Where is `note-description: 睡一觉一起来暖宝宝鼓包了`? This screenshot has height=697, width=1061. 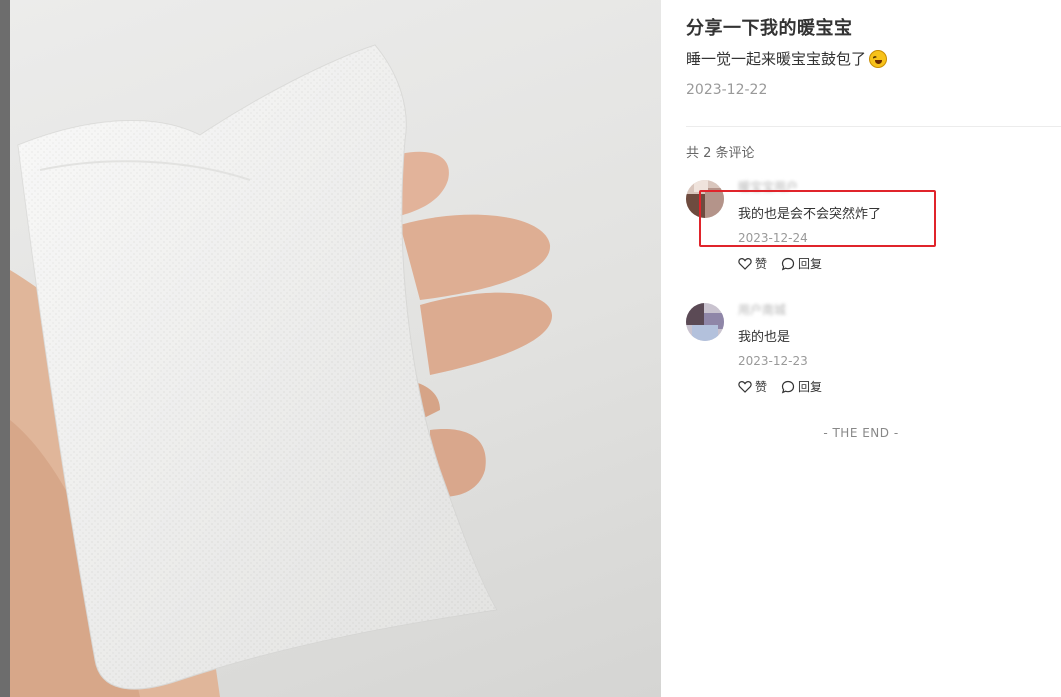
note-description: 睡一觉一起来暖宝宝鼓包了 is located at coordinates (787, 58).